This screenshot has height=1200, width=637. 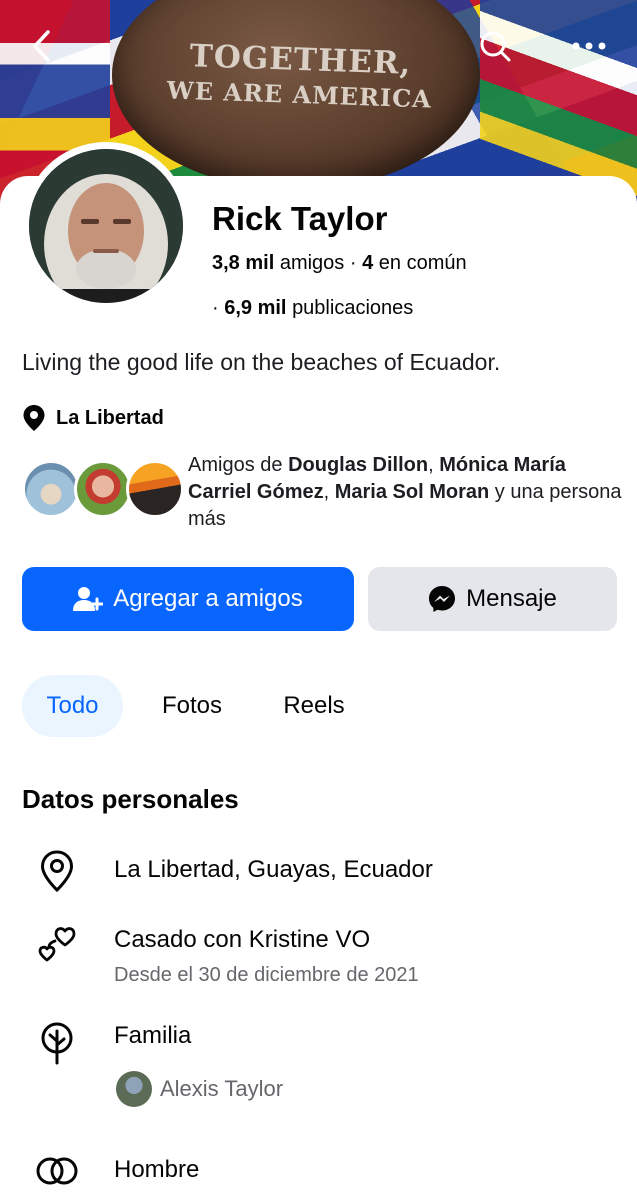 I want to click on back-button, so click(x=42, y=46).